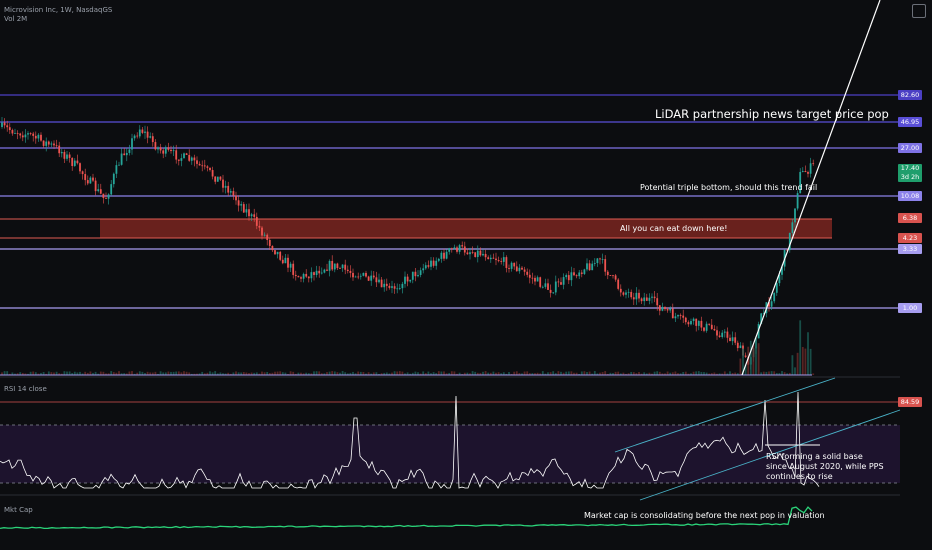 The height and width of the screenshot is (550, 932). What do you see at coordinates (919, 11) in the screenshot?
I see `chart-settings-icon` at bounding box center [919, 11].